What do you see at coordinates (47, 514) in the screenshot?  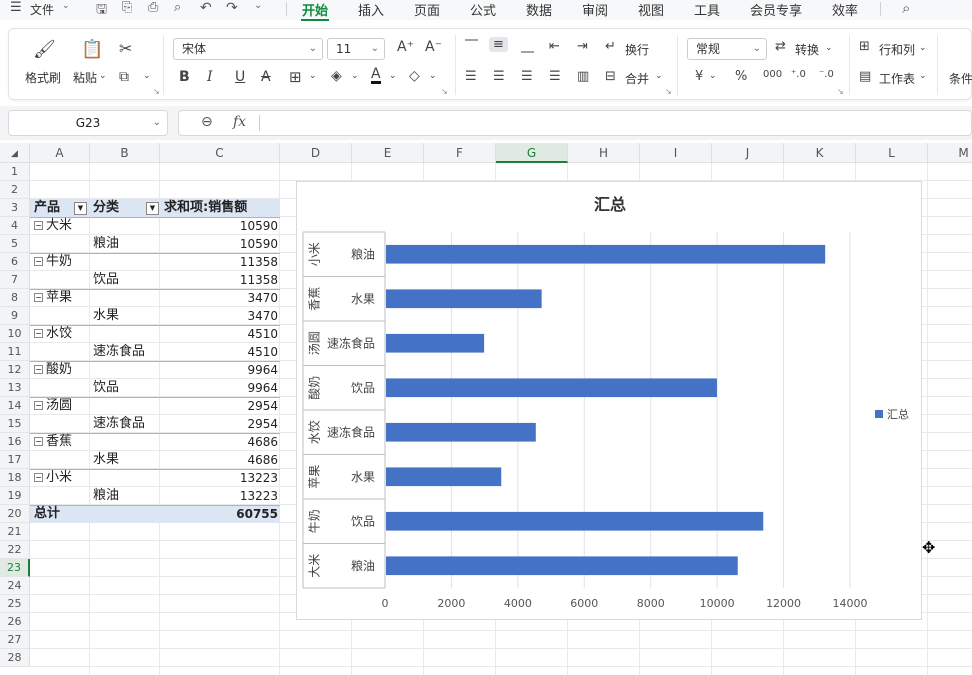 I see `pivot-total-label: 总计` at bounding box center [47, 514].